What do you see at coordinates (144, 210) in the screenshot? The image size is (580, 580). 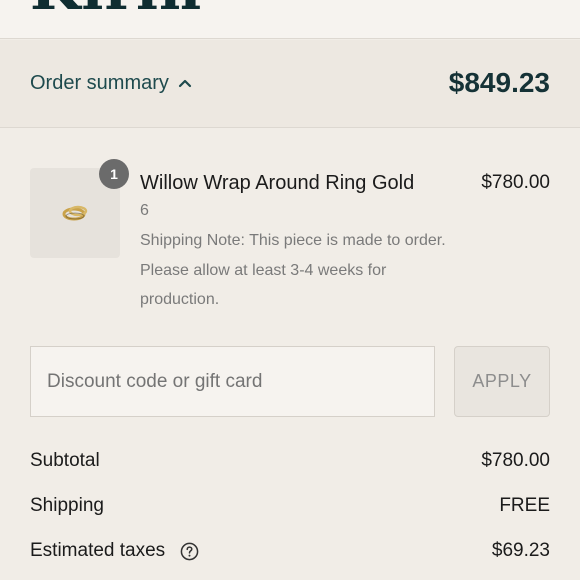 I see `product-variant: 6` at bounding box center [144, 210].